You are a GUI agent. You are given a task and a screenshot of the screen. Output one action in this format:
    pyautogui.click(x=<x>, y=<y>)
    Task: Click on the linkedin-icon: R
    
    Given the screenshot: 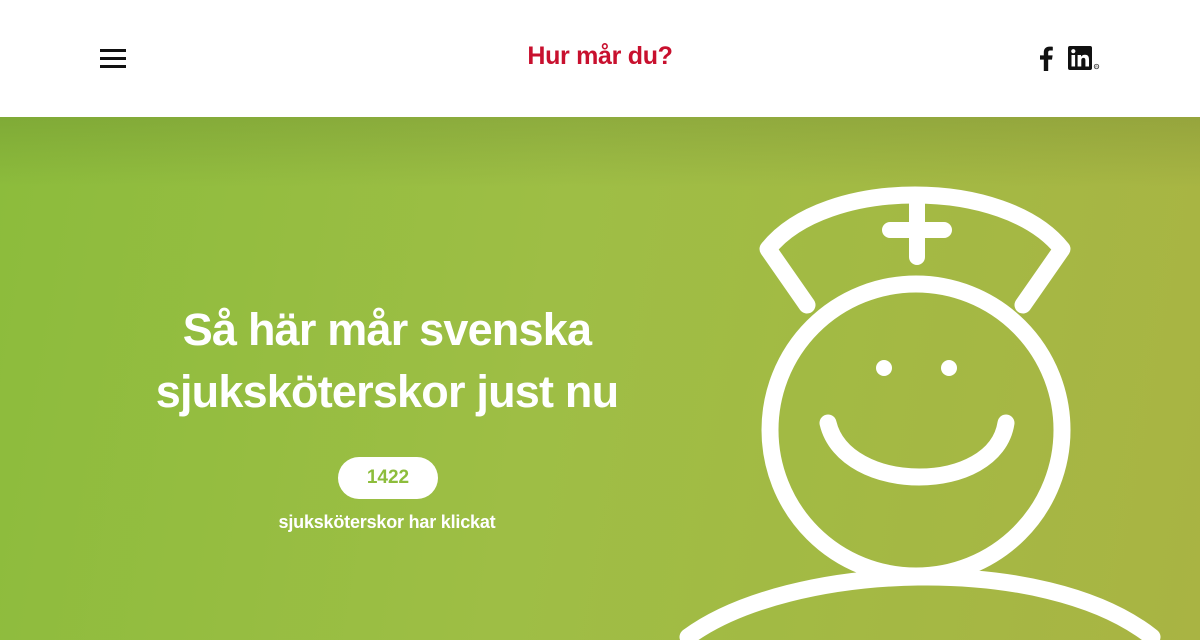 What is the action you would take?
    pyautogui.click(x=1084, y=58)
    